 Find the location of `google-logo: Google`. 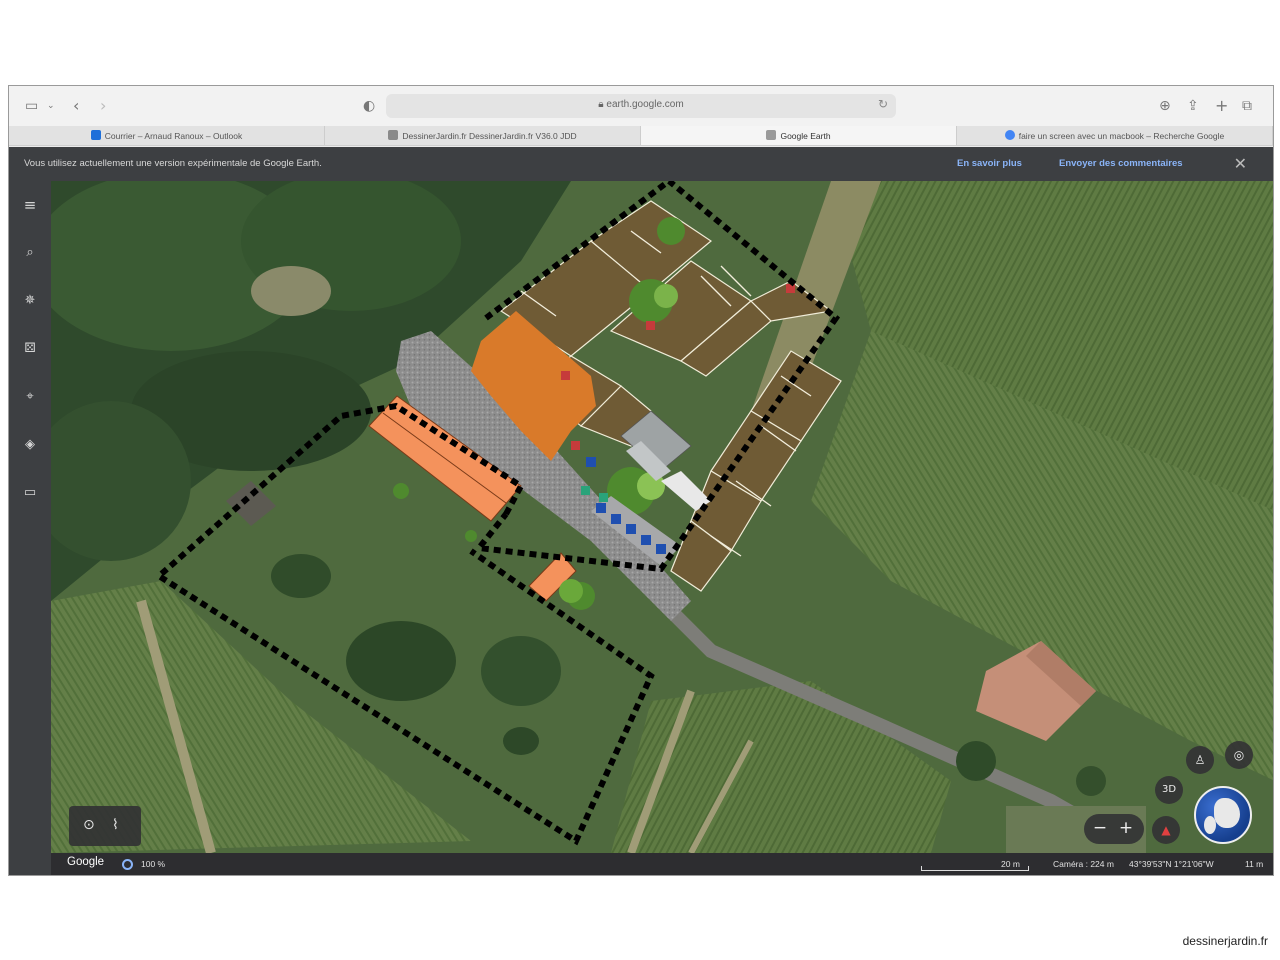

google-logo: Google is located at coordinates (86, 862).